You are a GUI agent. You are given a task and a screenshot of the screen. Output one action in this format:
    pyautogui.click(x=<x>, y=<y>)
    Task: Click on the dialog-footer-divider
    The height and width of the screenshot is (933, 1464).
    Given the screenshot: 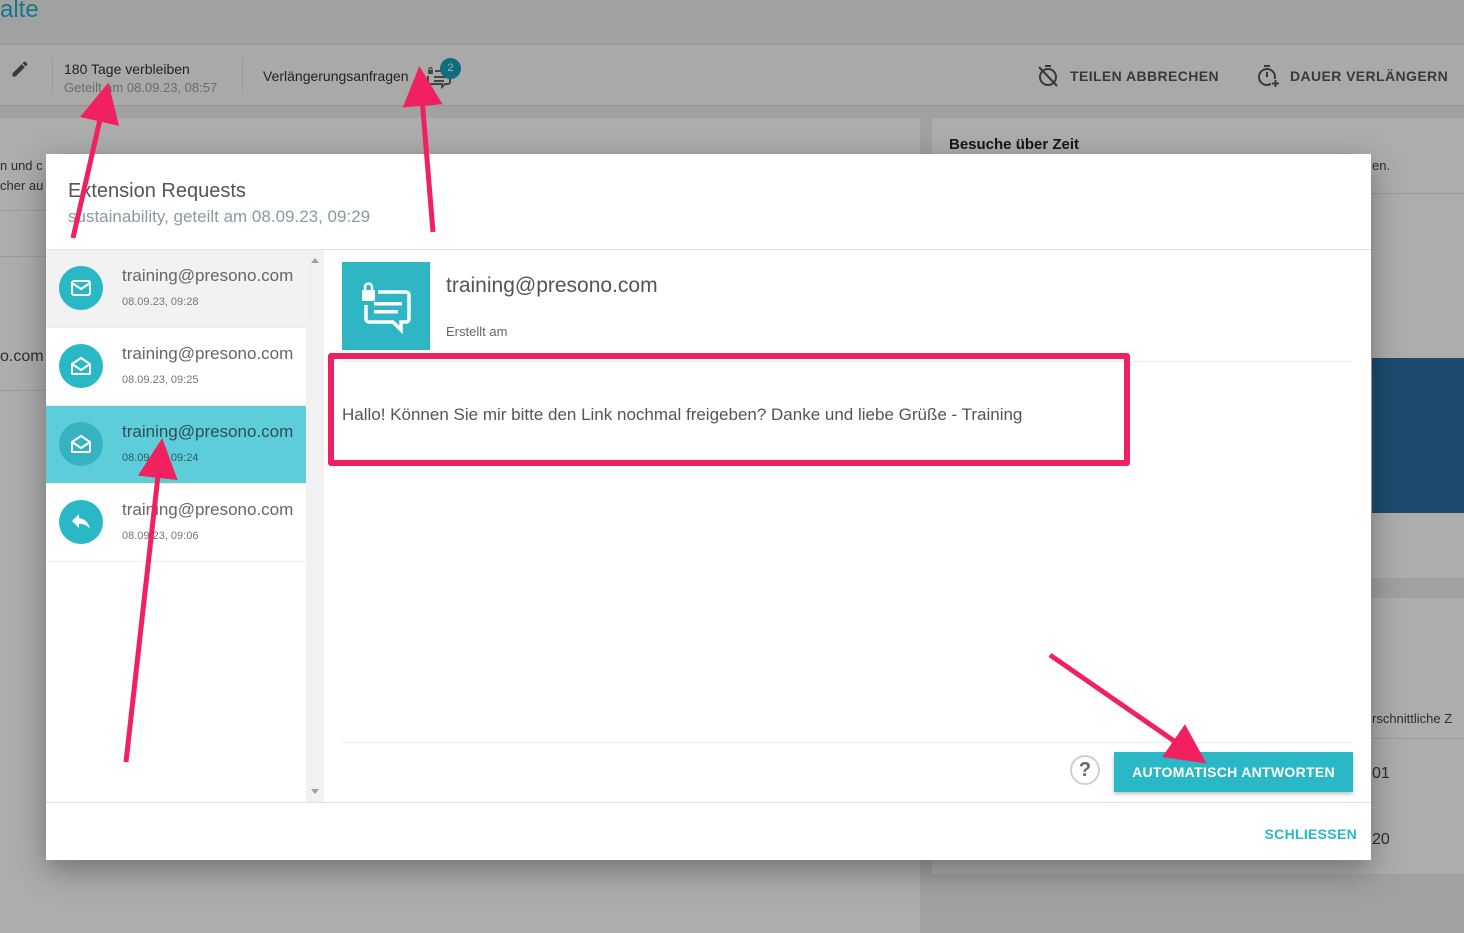 What is the action you would take?
    pyautogui.click(x=708, y=802)
    